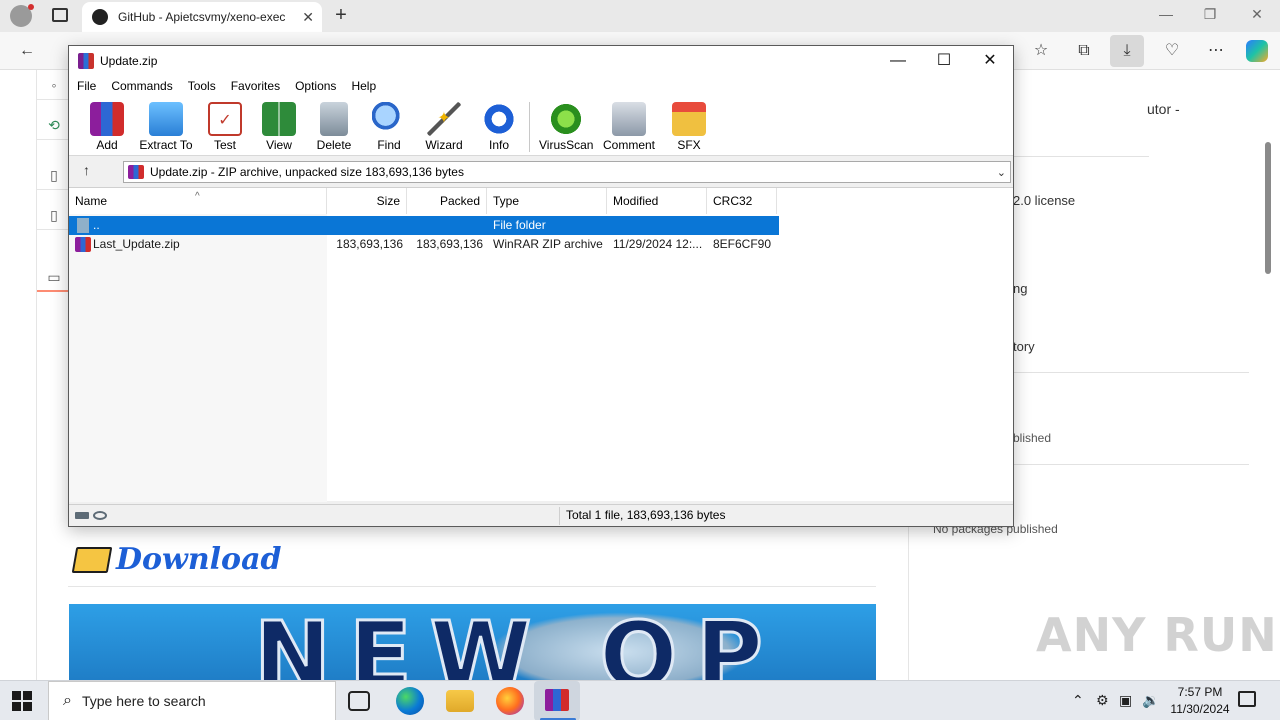  Describe the element at coordinates (1084, 51) in the screenshot. I see `collections-icon: ⧉` at that location.